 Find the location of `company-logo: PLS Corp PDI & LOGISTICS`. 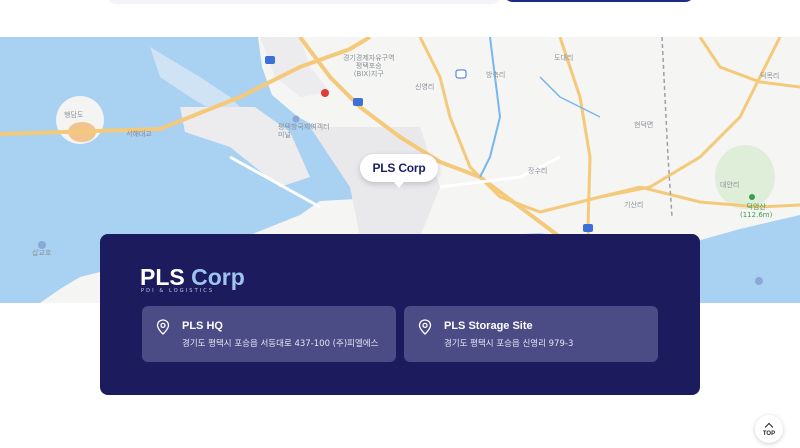

company-logo: PLS Corp PDI & LOGISTICS is located at coordinates (200, 279).